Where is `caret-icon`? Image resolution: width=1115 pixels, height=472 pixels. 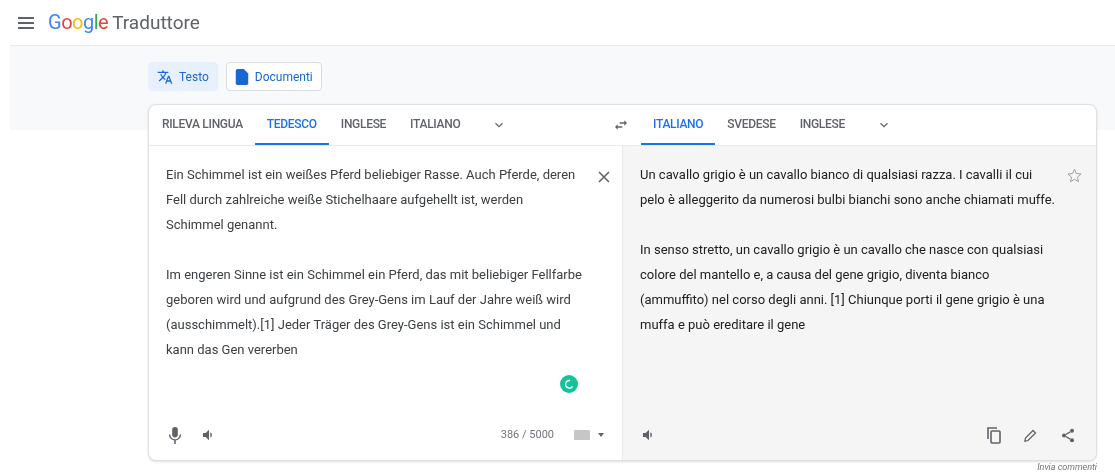 caret-icon is located at coordinates (601, 435).